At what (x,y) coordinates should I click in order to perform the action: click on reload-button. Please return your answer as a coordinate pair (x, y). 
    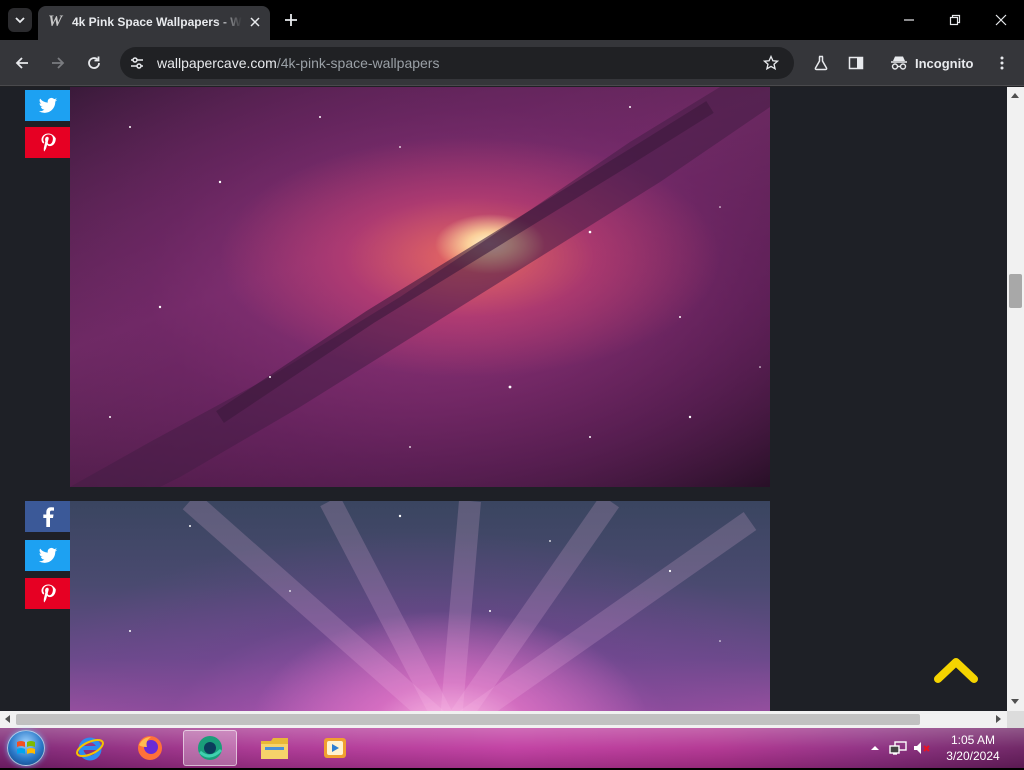
    Looking at the image, I should click on (94, 63).